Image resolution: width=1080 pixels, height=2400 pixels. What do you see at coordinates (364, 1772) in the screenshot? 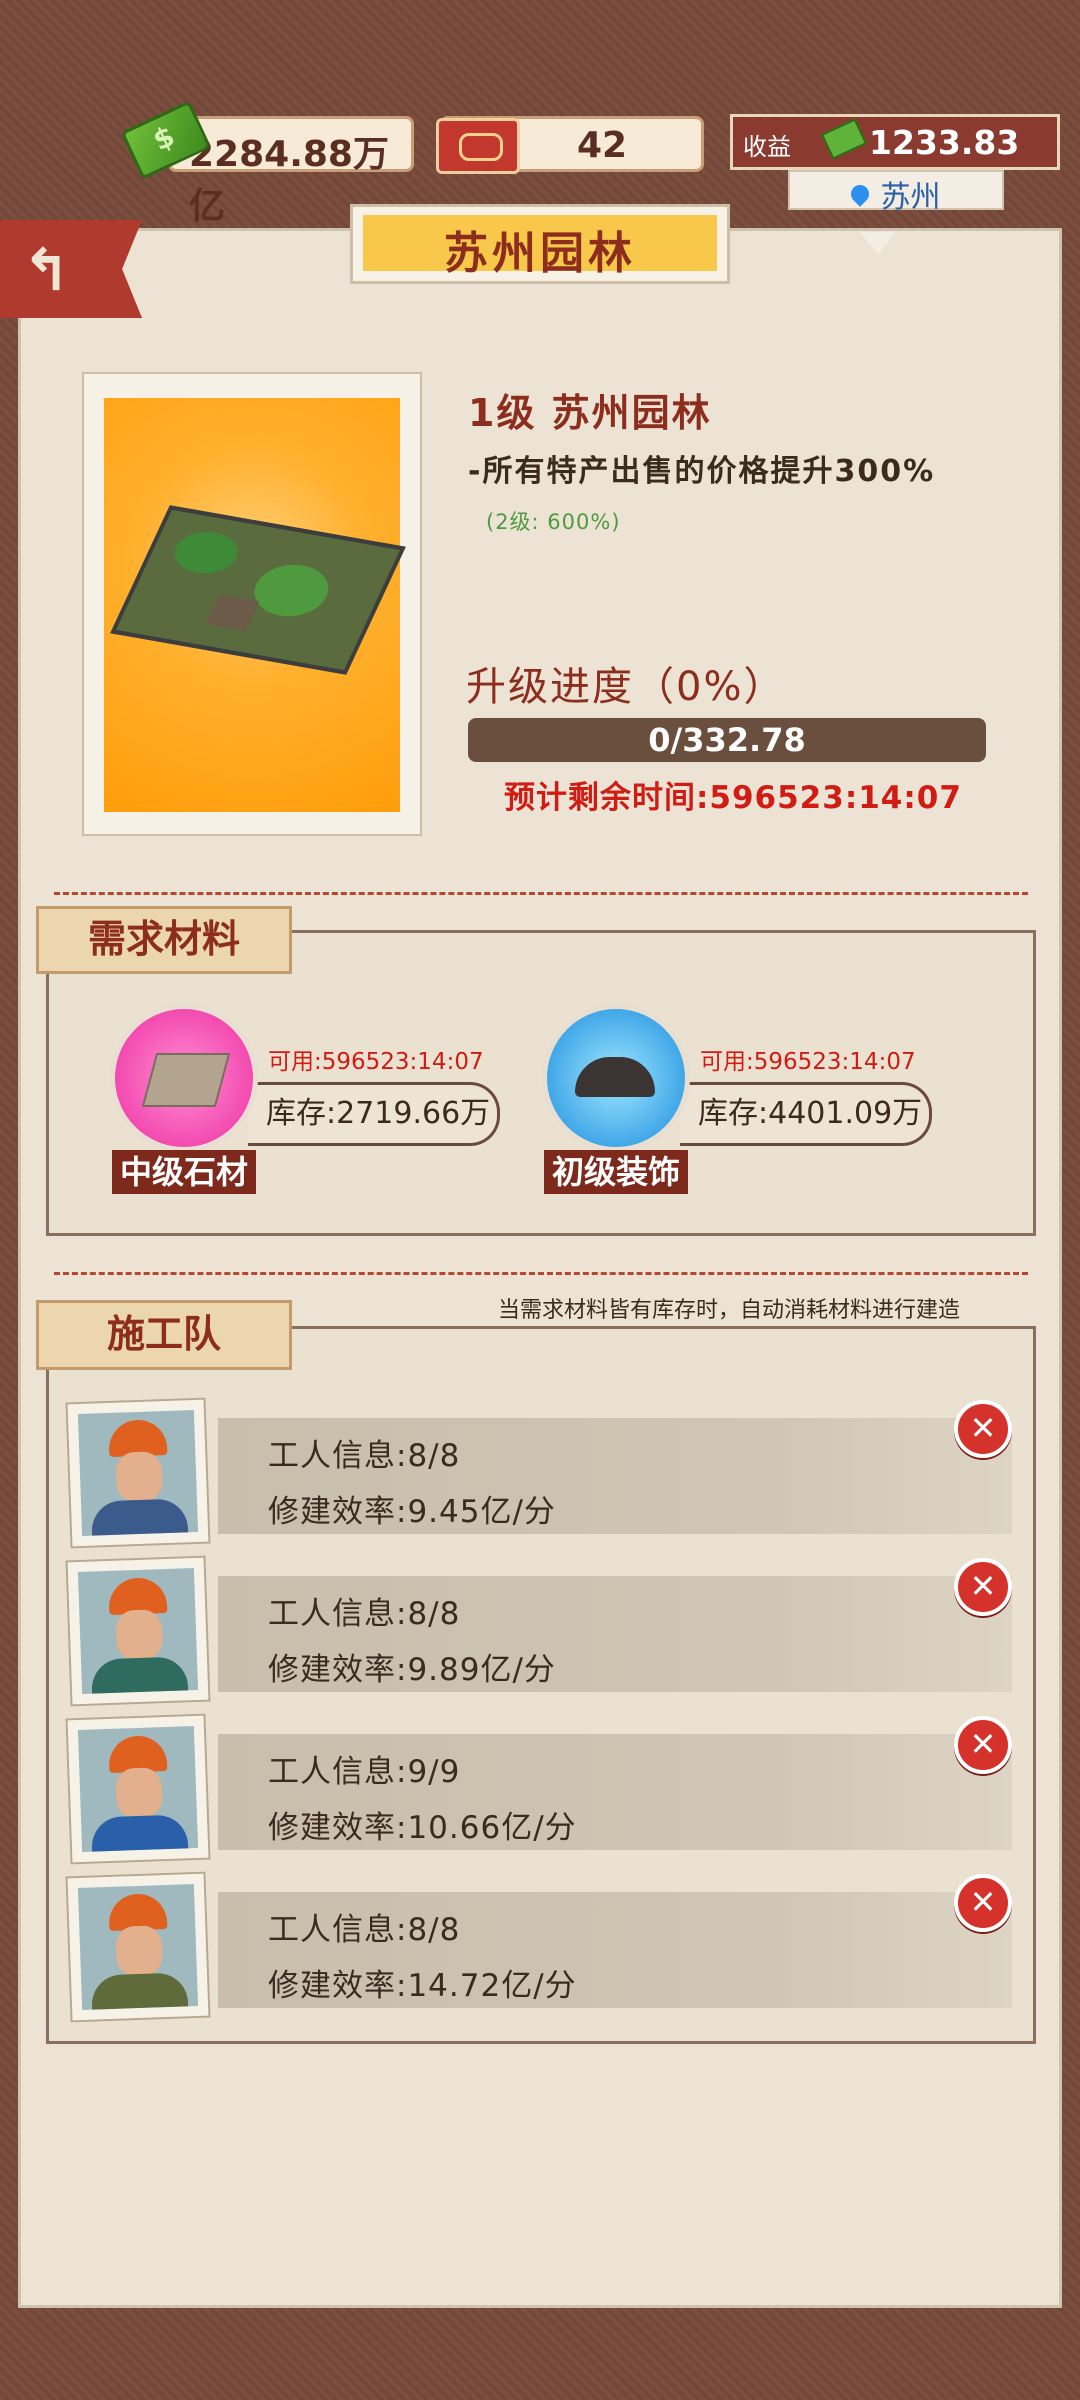
I see `worker-info: 工人信息:9/9` at bounding box center [364, 1772].